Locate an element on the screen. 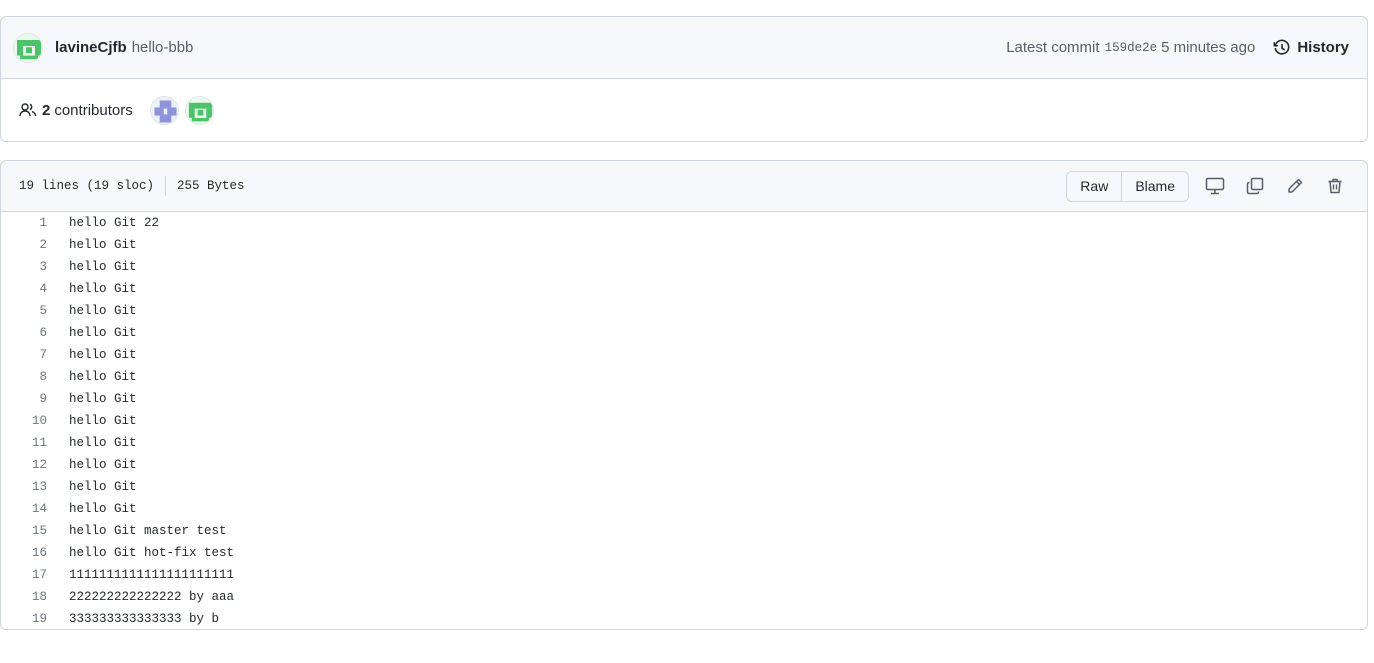  line-number: 14 is located at coordinates (24, 509).